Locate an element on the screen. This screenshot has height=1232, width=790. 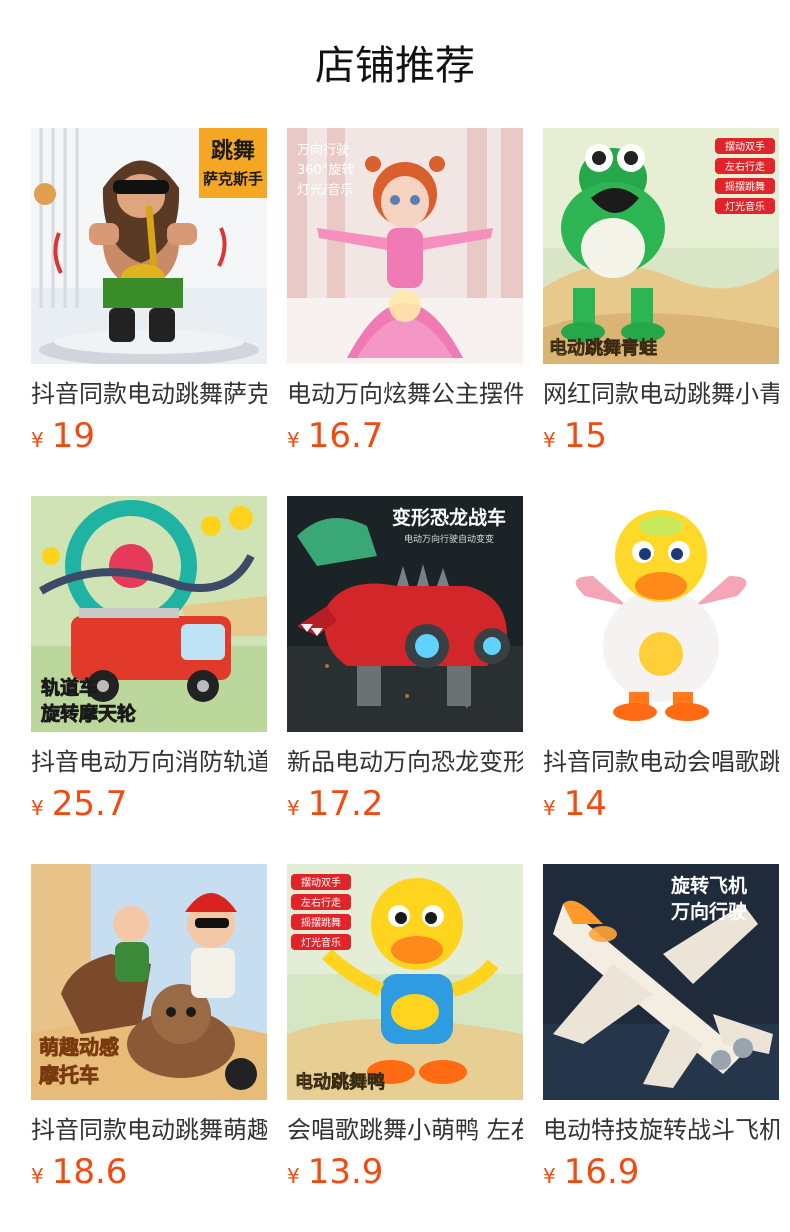
product-price: ¥25.7 is located at coordinates (149, 804).